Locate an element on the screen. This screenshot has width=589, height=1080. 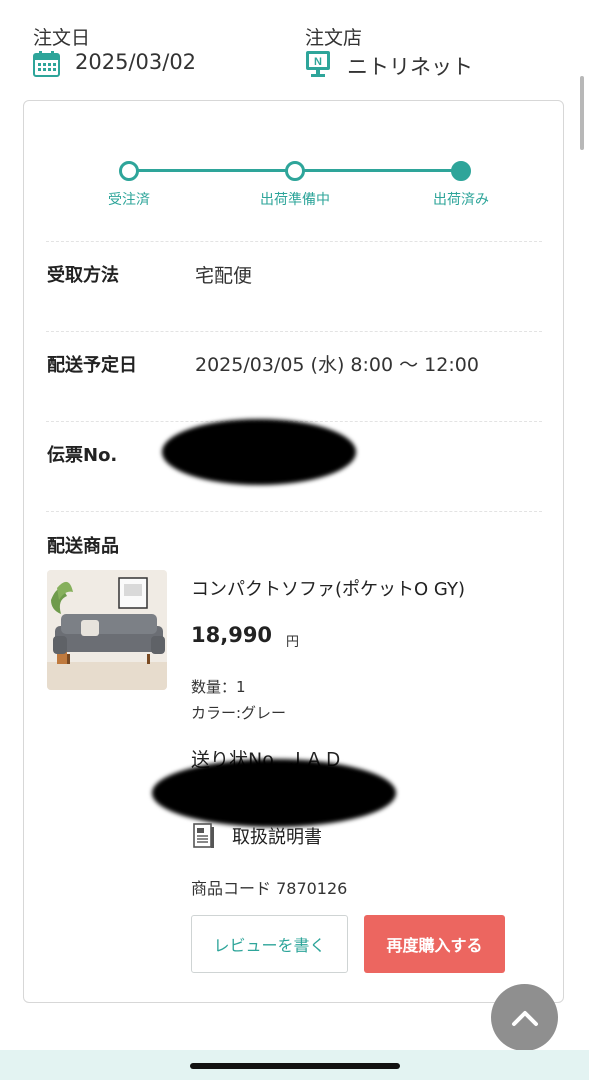
product-name: コンパクトソファ(ポケットO GY) is located at coordinates (328, 588).